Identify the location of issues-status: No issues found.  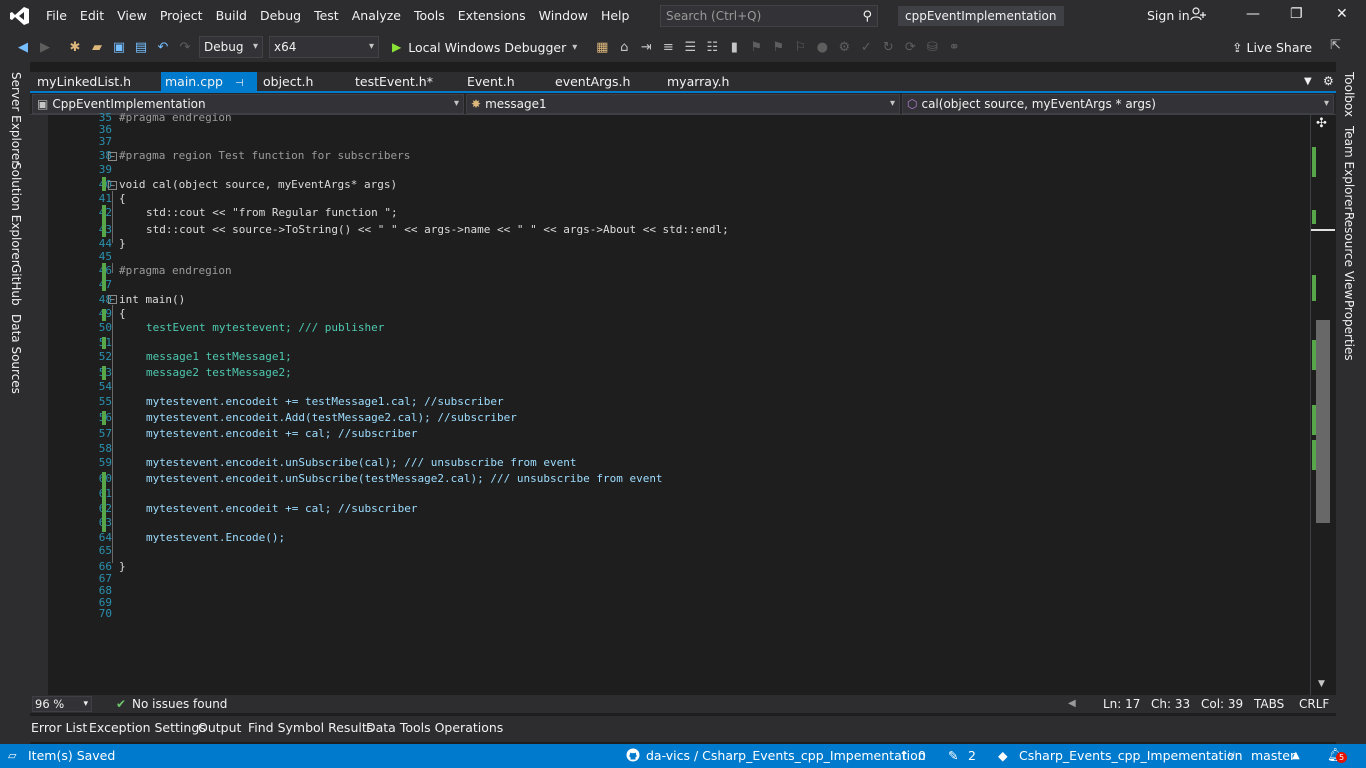
(179, 704).